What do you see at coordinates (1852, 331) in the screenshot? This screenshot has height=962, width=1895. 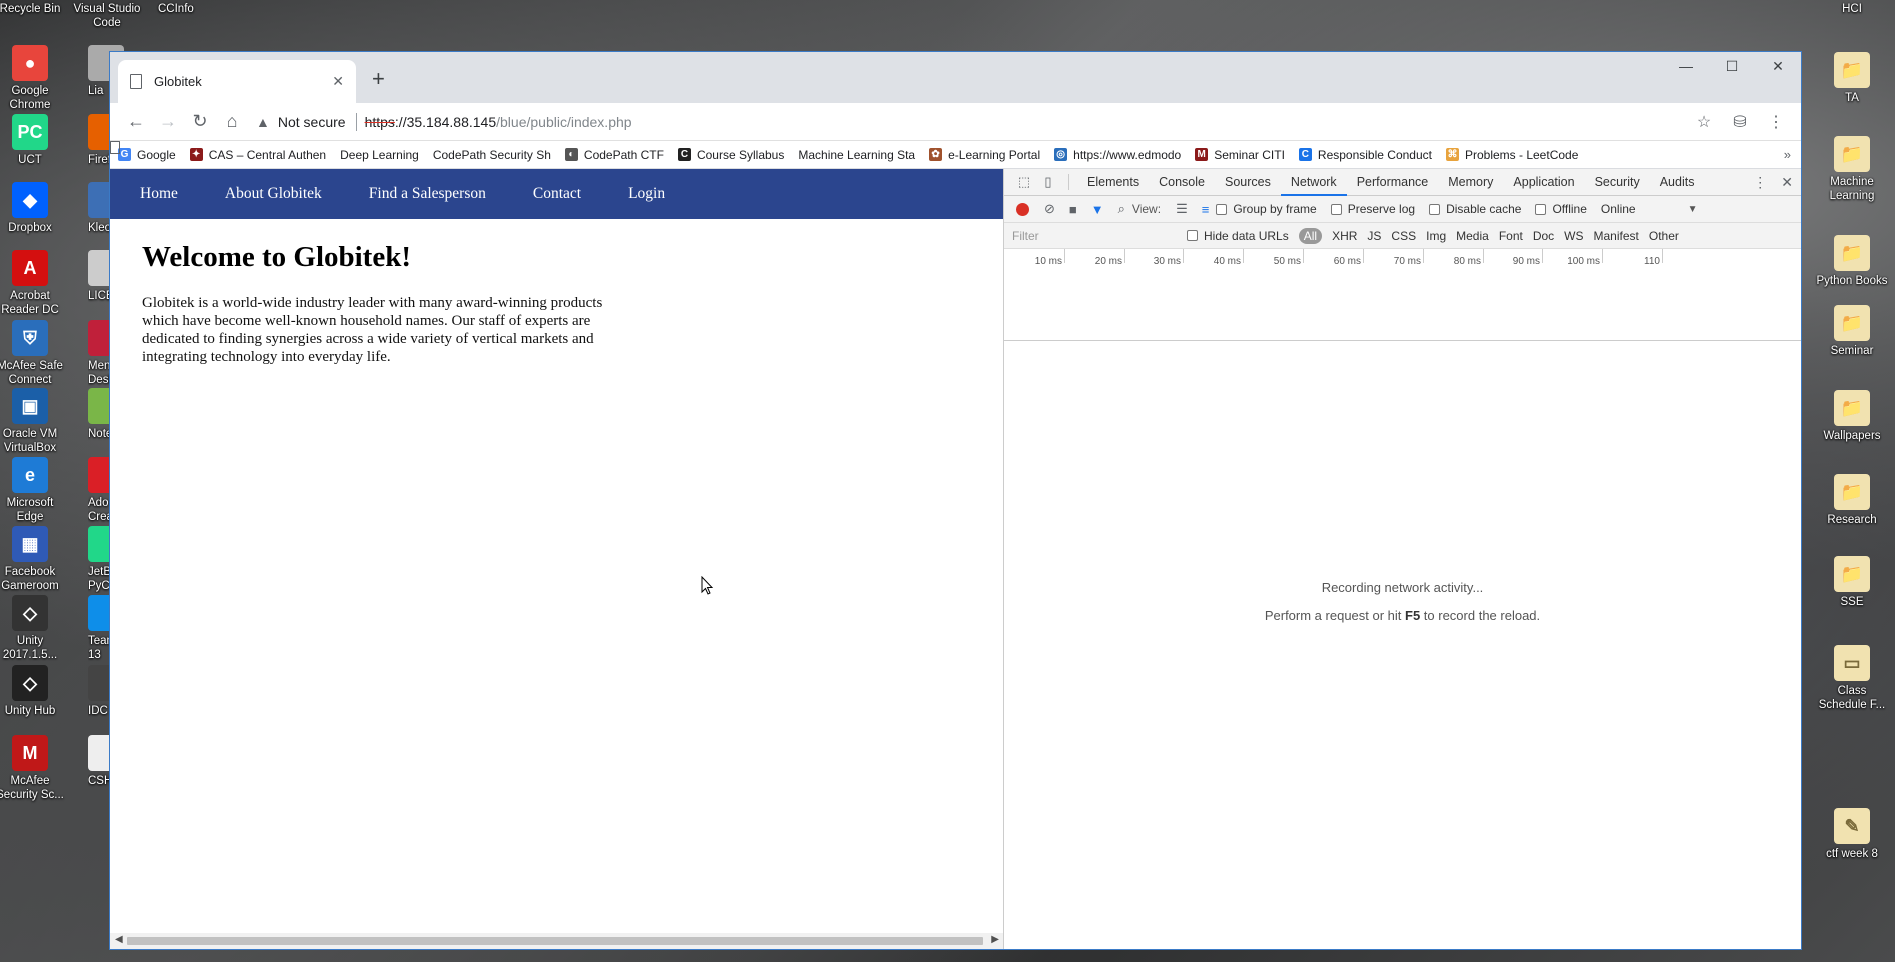 I see `desktop-icon: 📁 Seminar` at bounding box center [1852, 331].